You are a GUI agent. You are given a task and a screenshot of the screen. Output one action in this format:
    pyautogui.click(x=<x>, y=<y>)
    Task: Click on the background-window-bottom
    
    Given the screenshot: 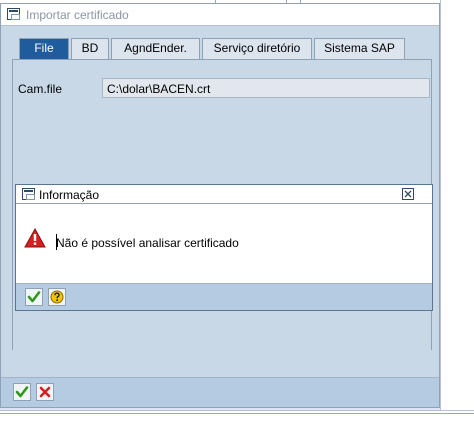 What is the action you would take?
    pyautogui.click(x=237, y=415)
    